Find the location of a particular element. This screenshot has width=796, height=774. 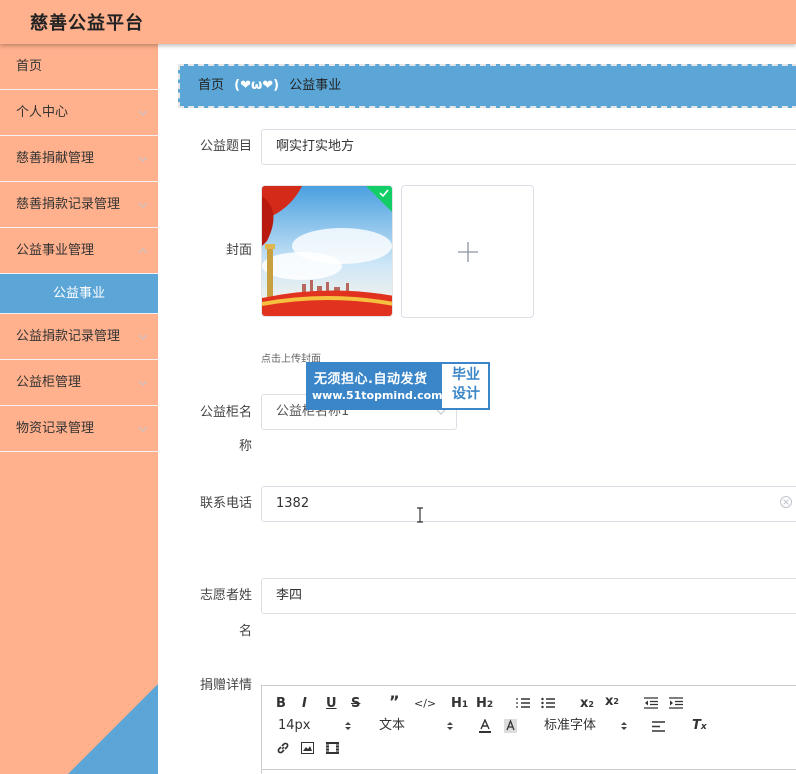

sidebar-item-charity-donation: 慈善捐献管理 is located at coordinates (79, 159).